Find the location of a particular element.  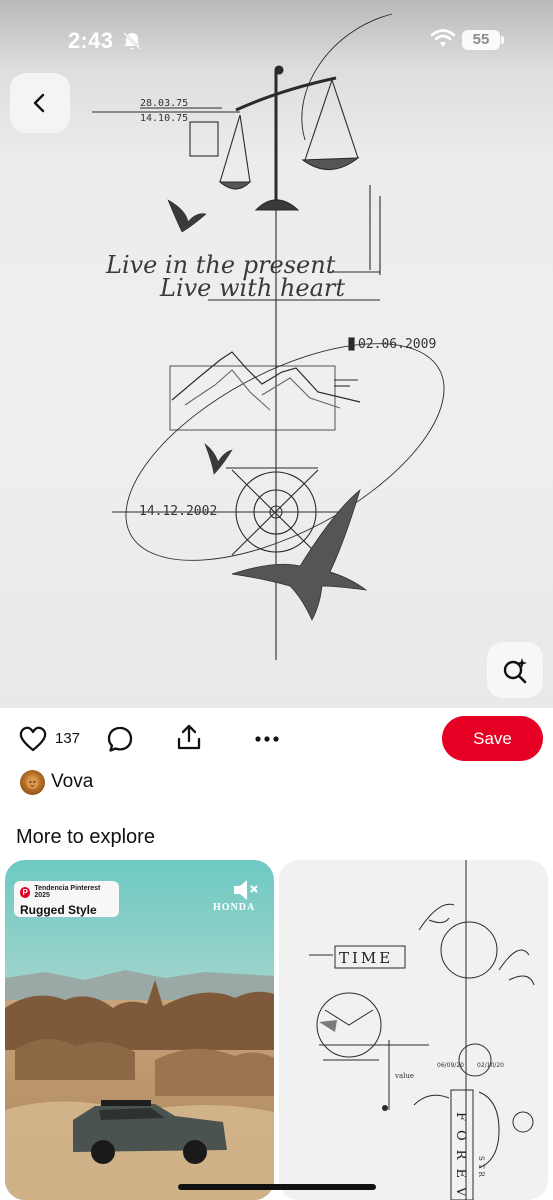

visual-search-button is located at coordinates (515, 670).